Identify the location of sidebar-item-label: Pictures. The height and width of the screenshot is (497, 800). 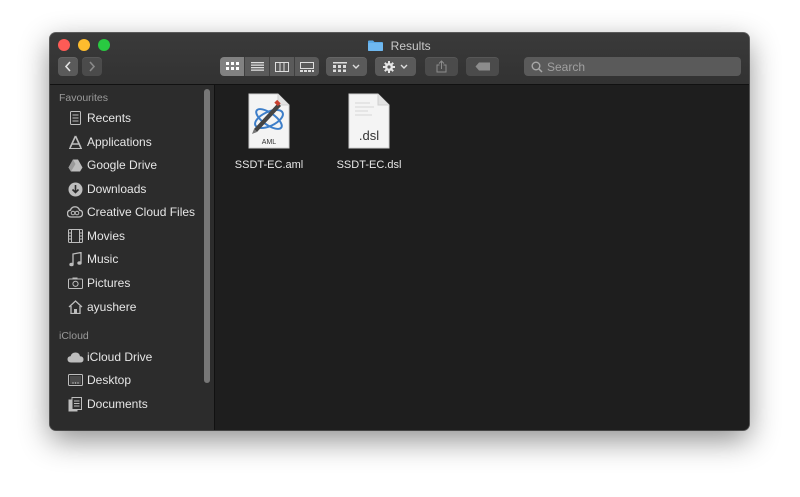
(109, 283).